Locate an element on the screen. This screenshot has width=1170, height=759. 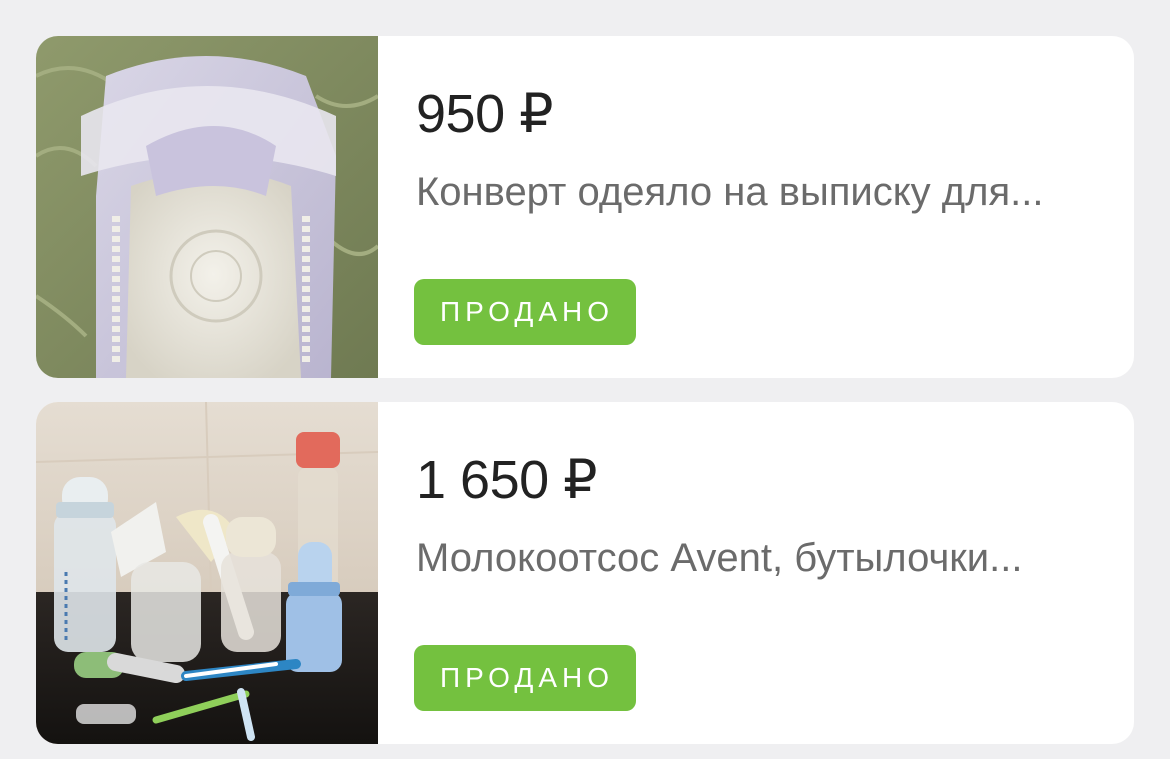
listing-price: 1 650 ₽ is located at coordinates (507, 480).